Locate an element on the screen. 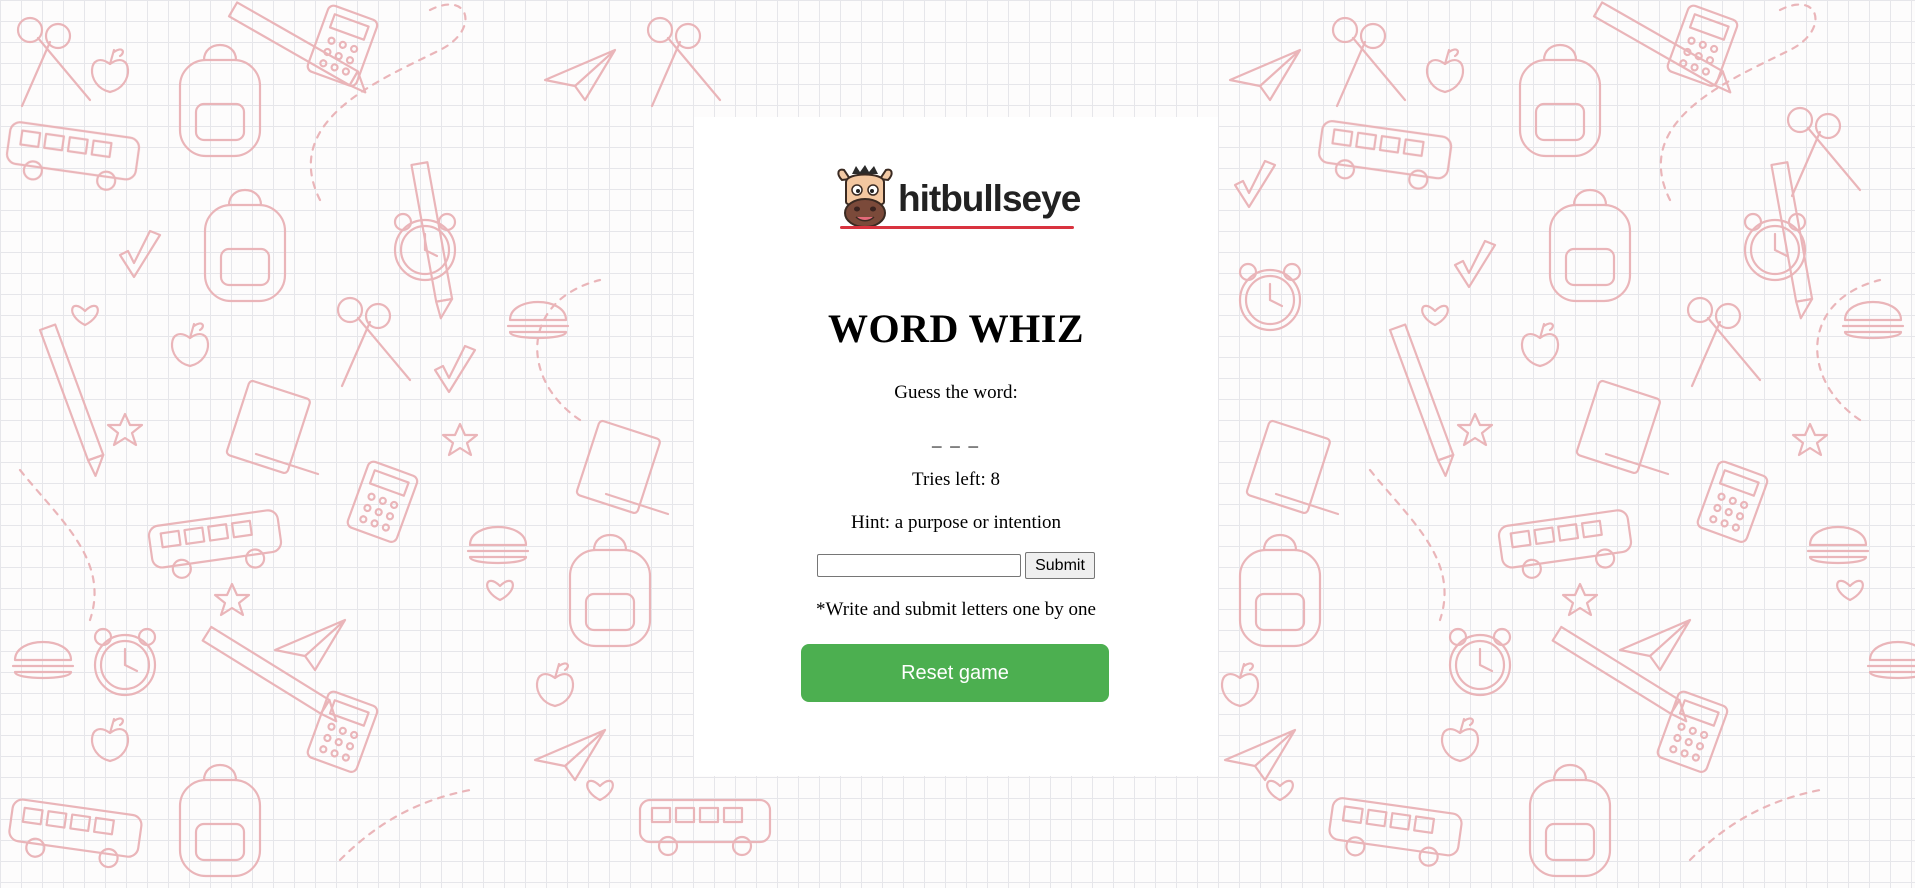  word-blanks: _ _ _ is located at coordinates (956, 439).